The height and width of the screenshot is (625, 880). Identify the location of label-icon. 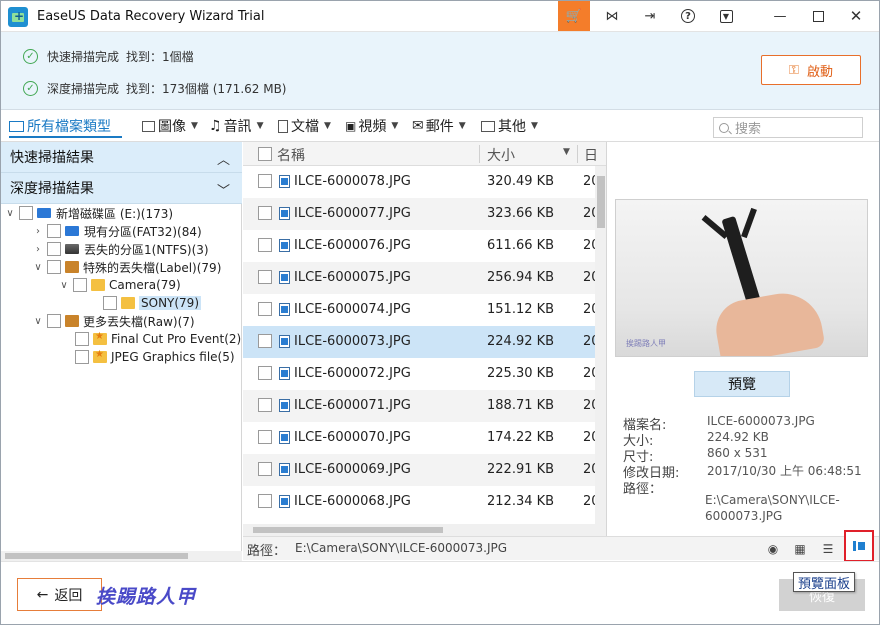
(72, 267).